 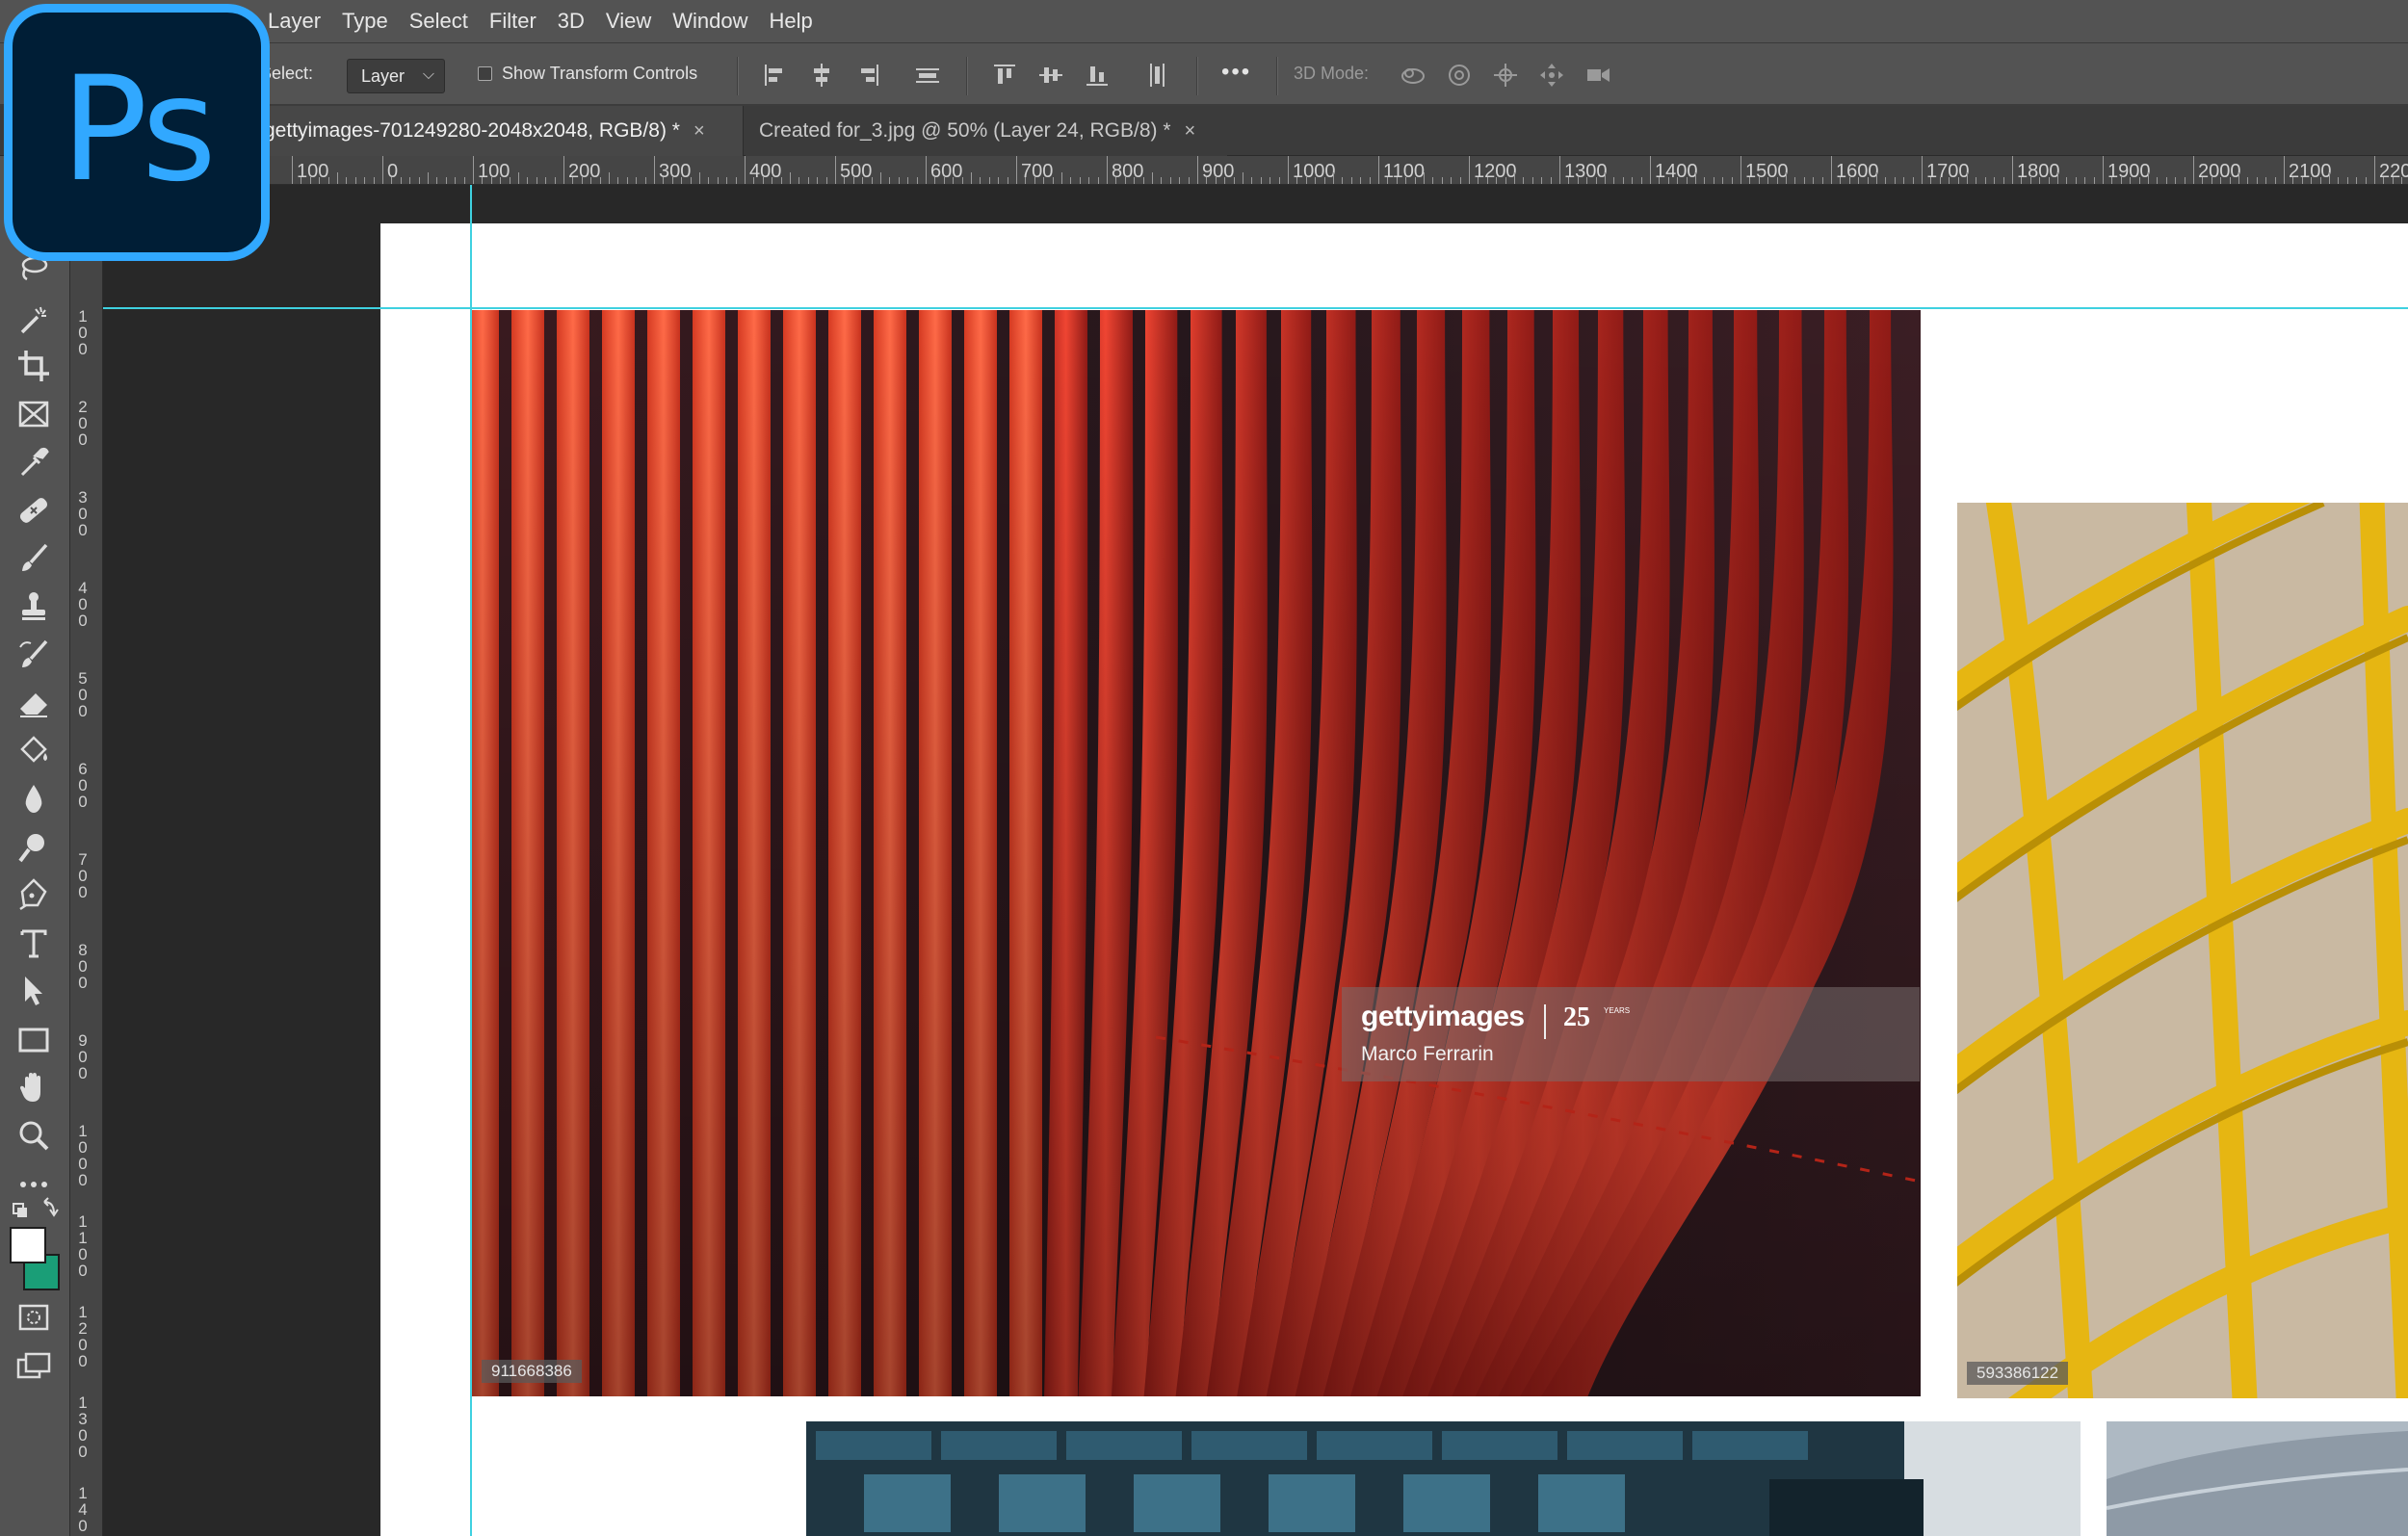 What do you see at coordinates (2257, 1478) in the screenshot?
I see `sky-building-photo` at bounding box center [2257, 1478].